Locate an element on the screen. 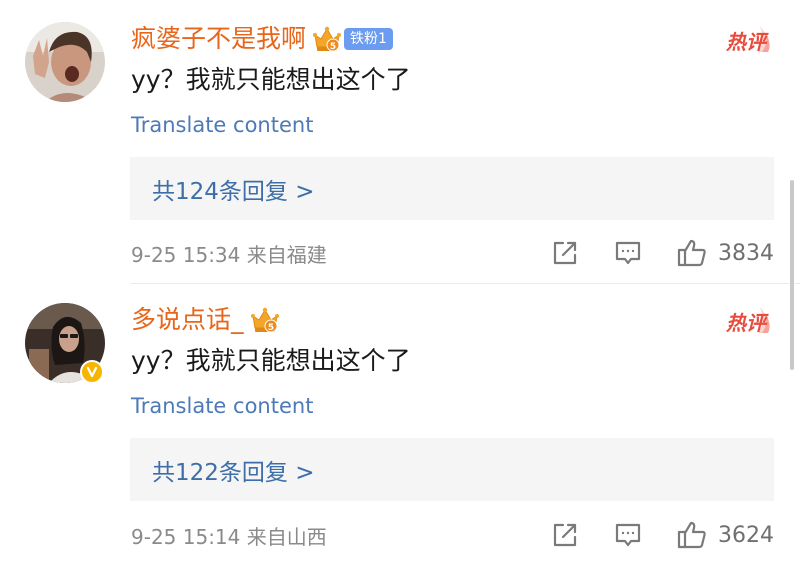 This screenshot has width=800, height=564. like-button: 3624 is located at coordinates (725, 535).